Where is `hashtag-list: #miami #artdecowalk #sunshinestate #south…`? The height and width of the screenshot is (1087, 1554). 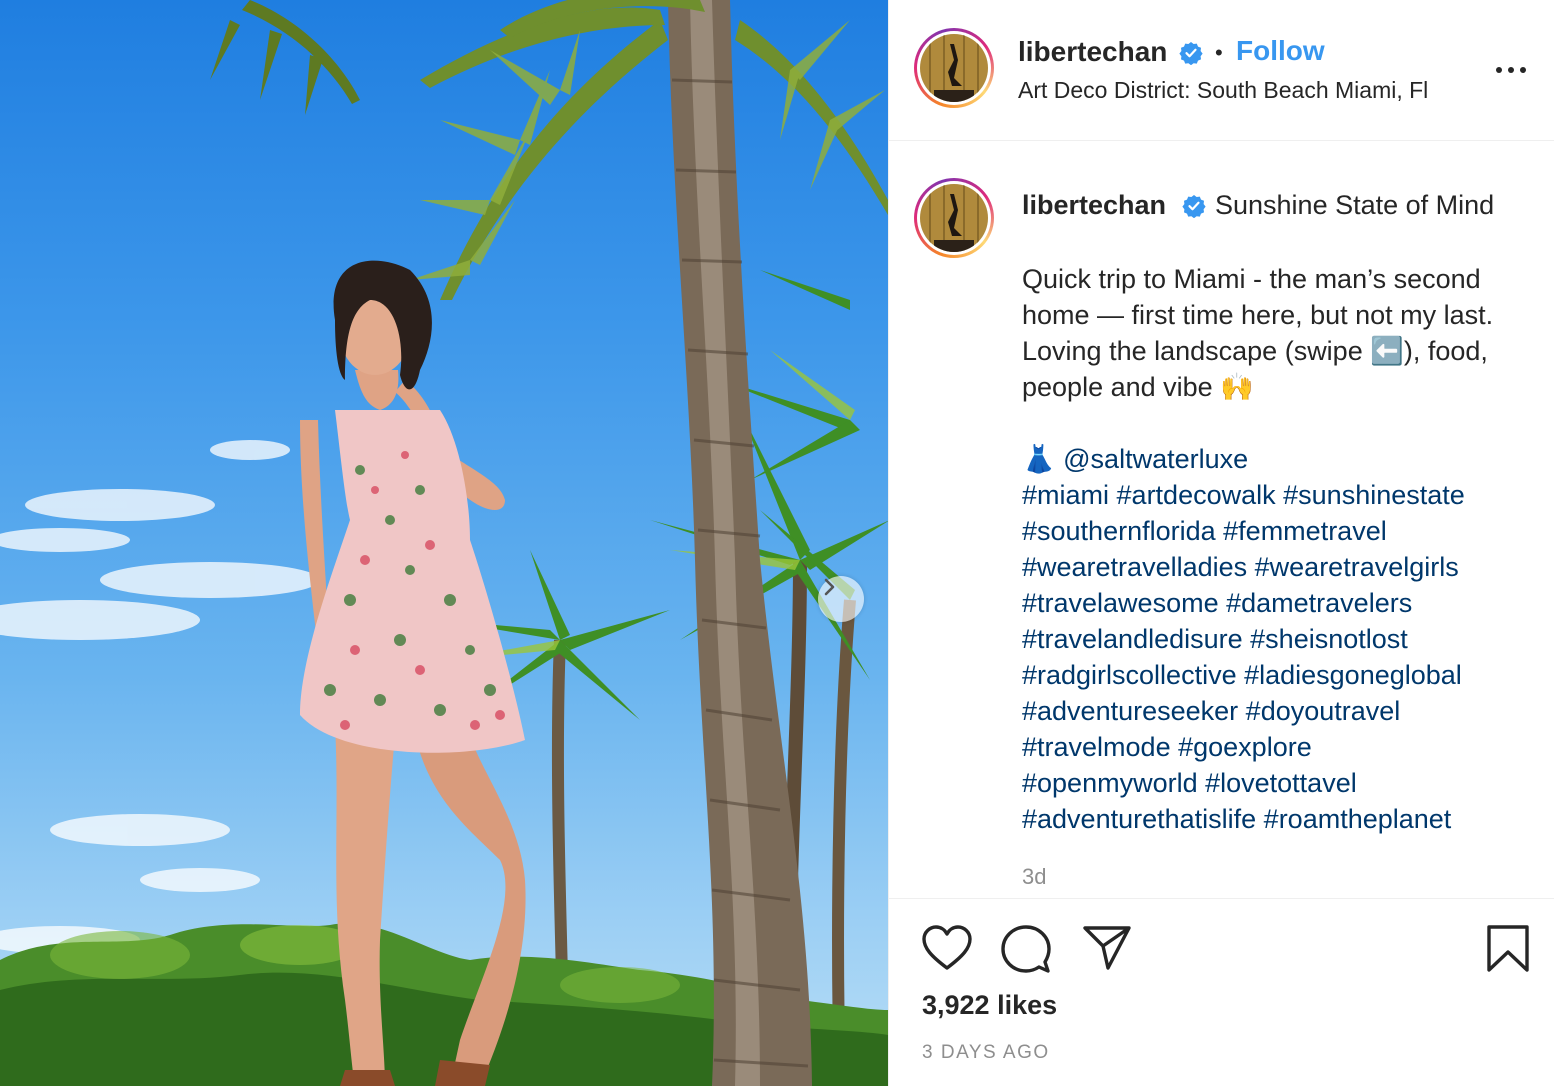
hashtag-list: #miami #artdecowalk #sunshinestate #south… is located at coordinates (1282, 657).